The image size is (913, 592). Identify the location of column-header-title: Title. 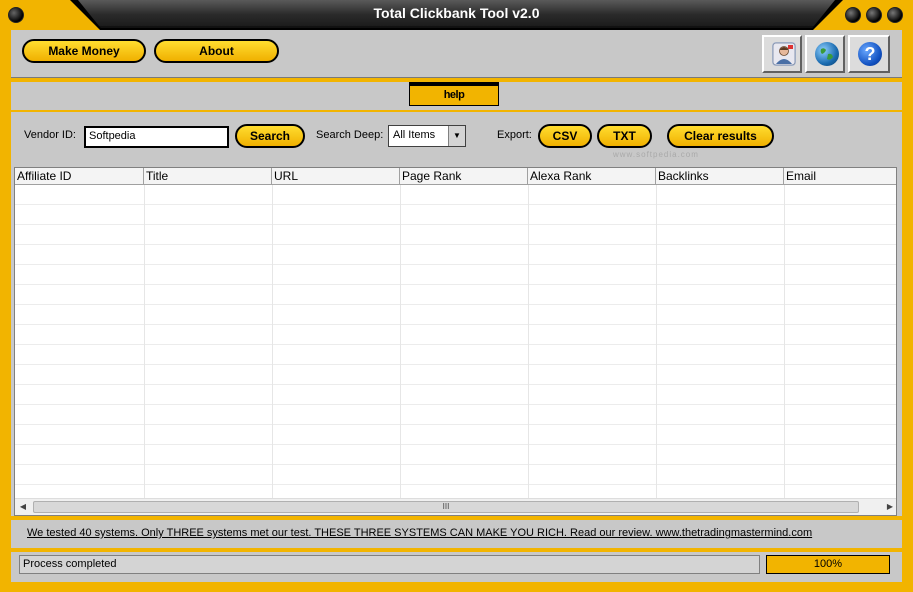
(208, 176).